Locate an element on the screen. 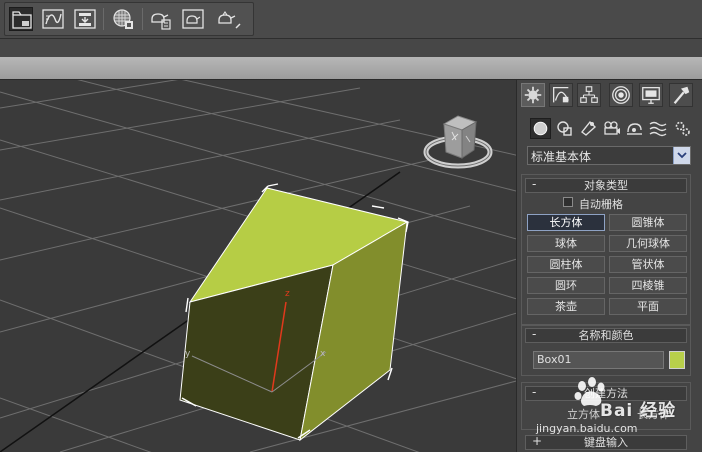 The height and width of the screenshot is (452, 702). viewport-label-strip is located at coordinates (351, 68).